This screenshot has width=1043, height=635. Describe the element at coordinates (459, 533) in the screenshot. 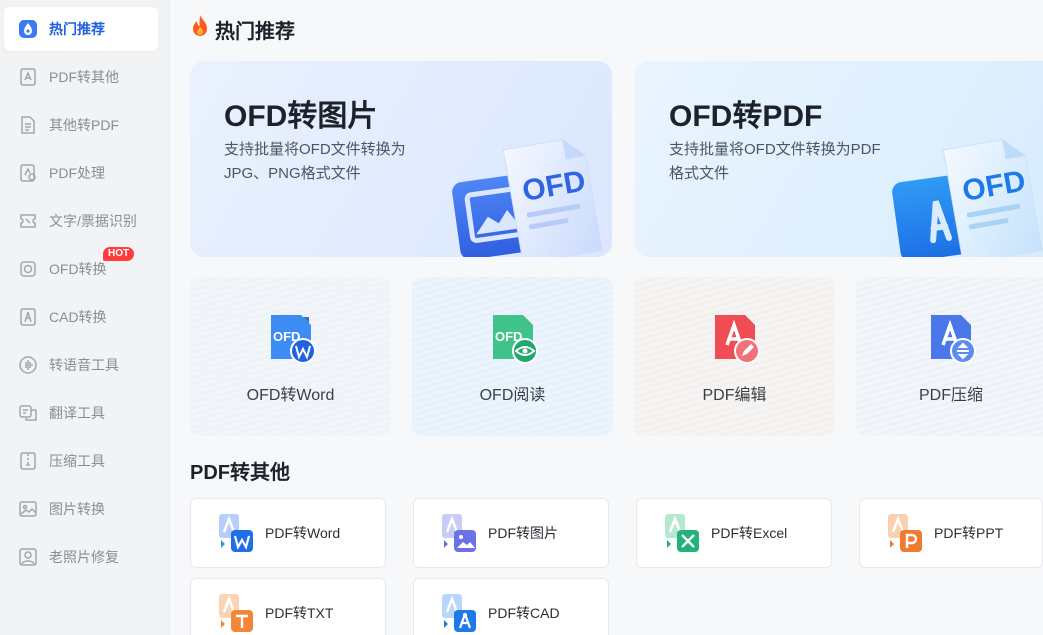

I see `pdf-to-image-icon` at that location.